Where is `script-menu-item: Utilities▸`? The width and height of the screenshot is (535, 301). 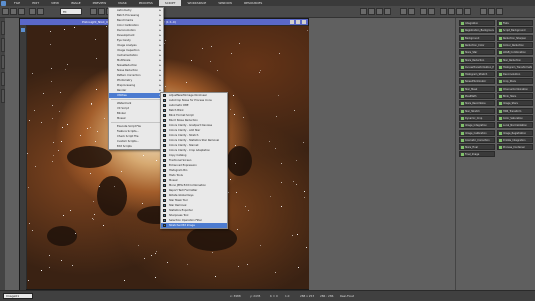
script-menu-item: Utilities▸ is located at coordinates (136, 95).